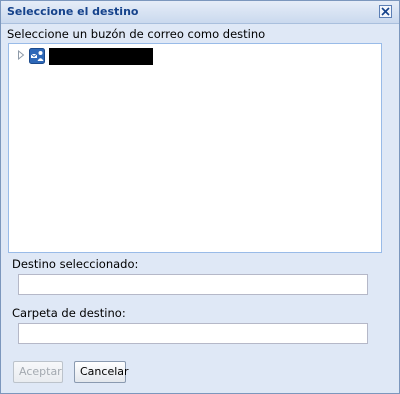 This screenshot has width=400, height=394. What do you see at coordinates (21, 55) in the screenshot?
I see `expand-arrow-icon` at bounding box center [21, 55].